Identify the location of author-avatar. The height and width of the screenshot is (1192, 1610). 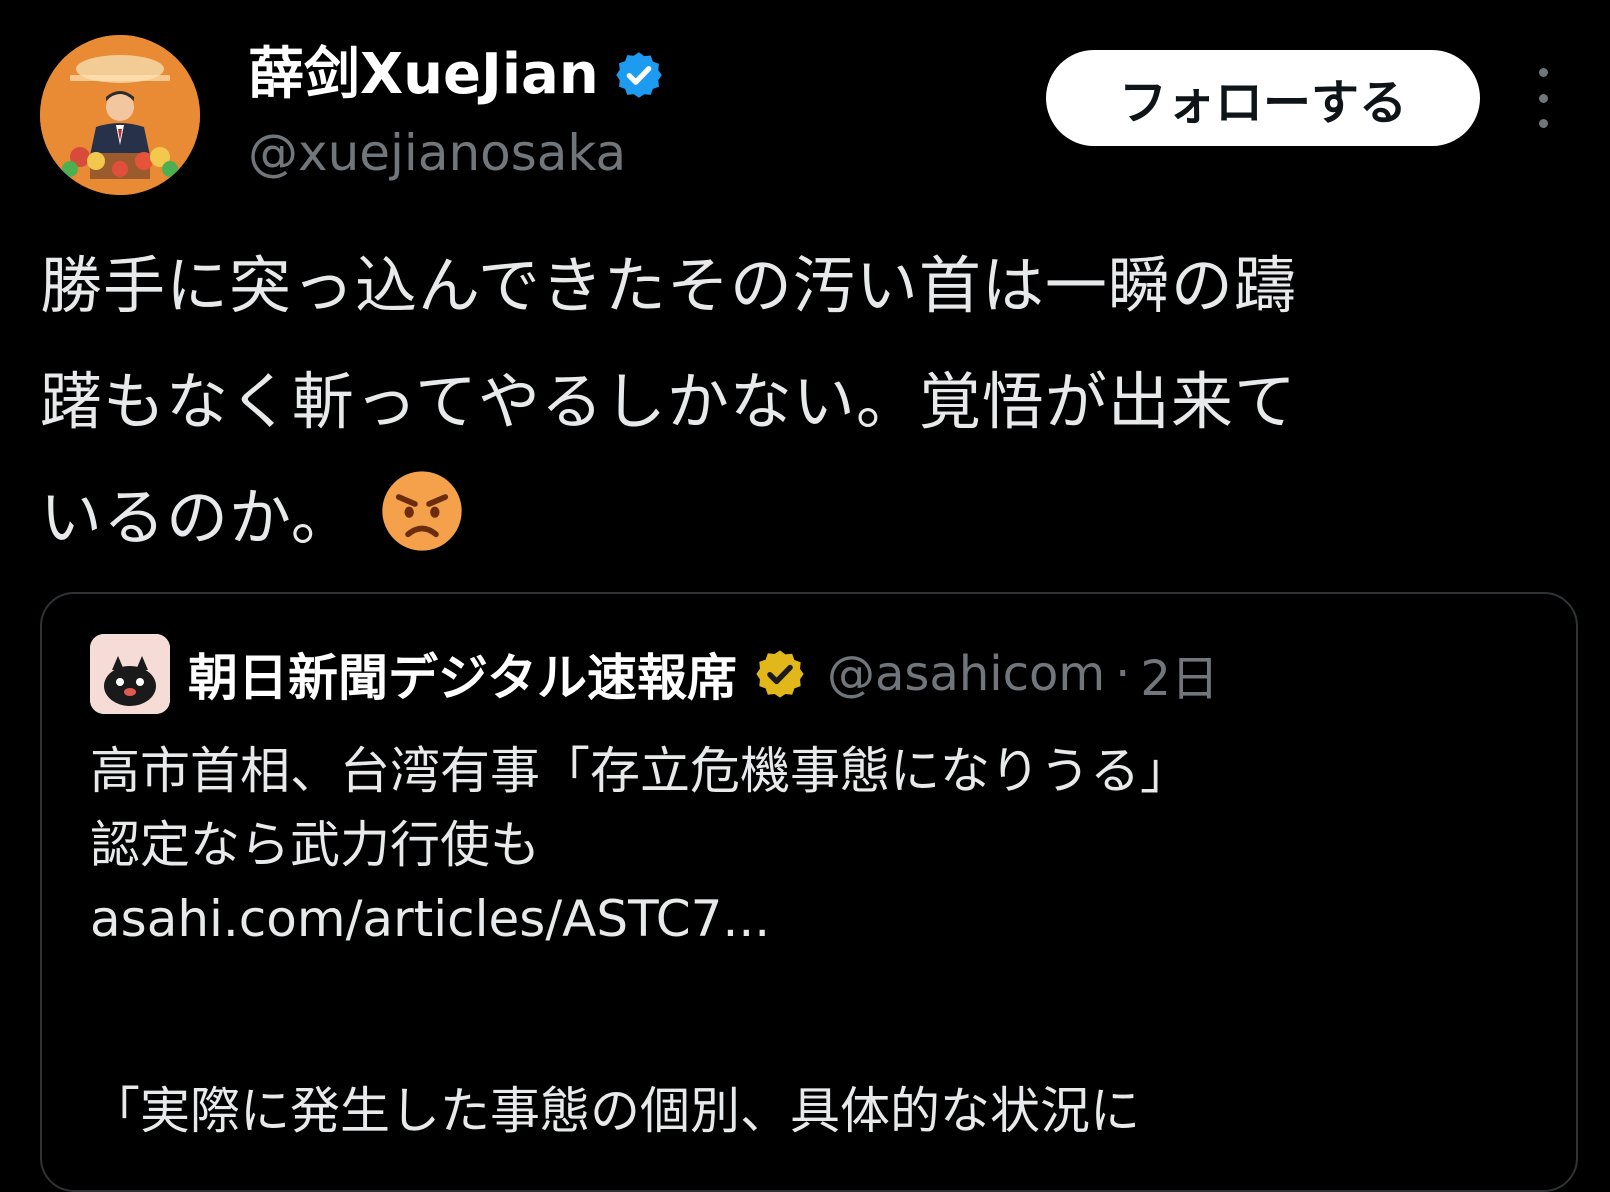
(120, 115).